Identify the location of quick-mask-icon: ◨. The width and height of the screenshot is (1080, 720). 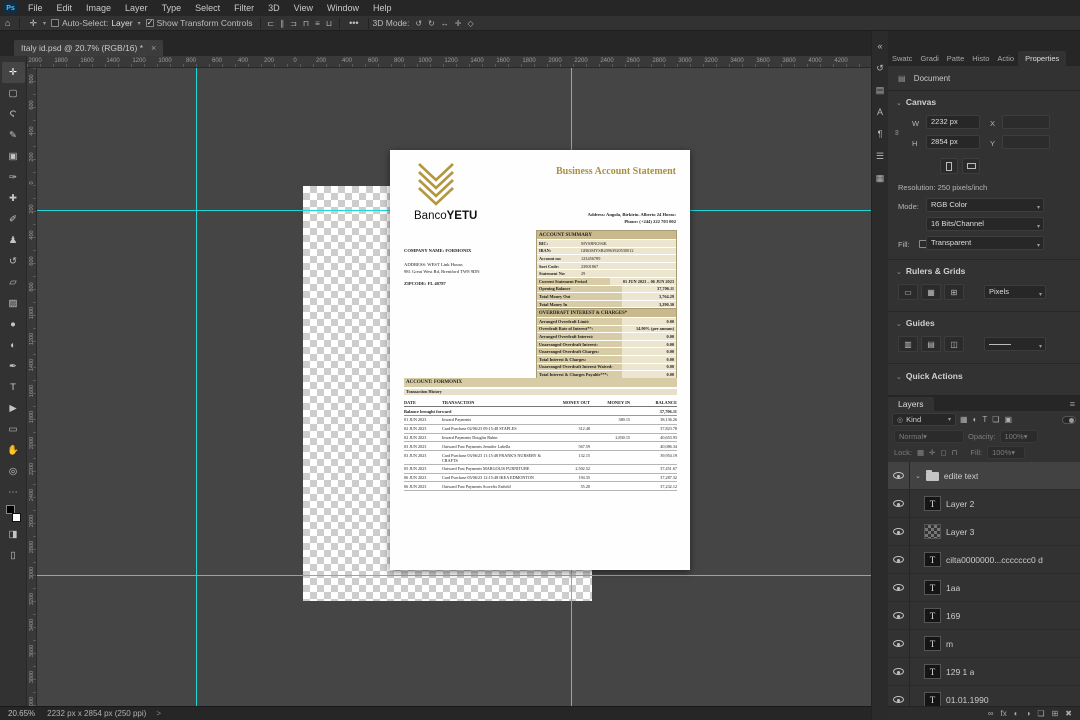
(13, 534).